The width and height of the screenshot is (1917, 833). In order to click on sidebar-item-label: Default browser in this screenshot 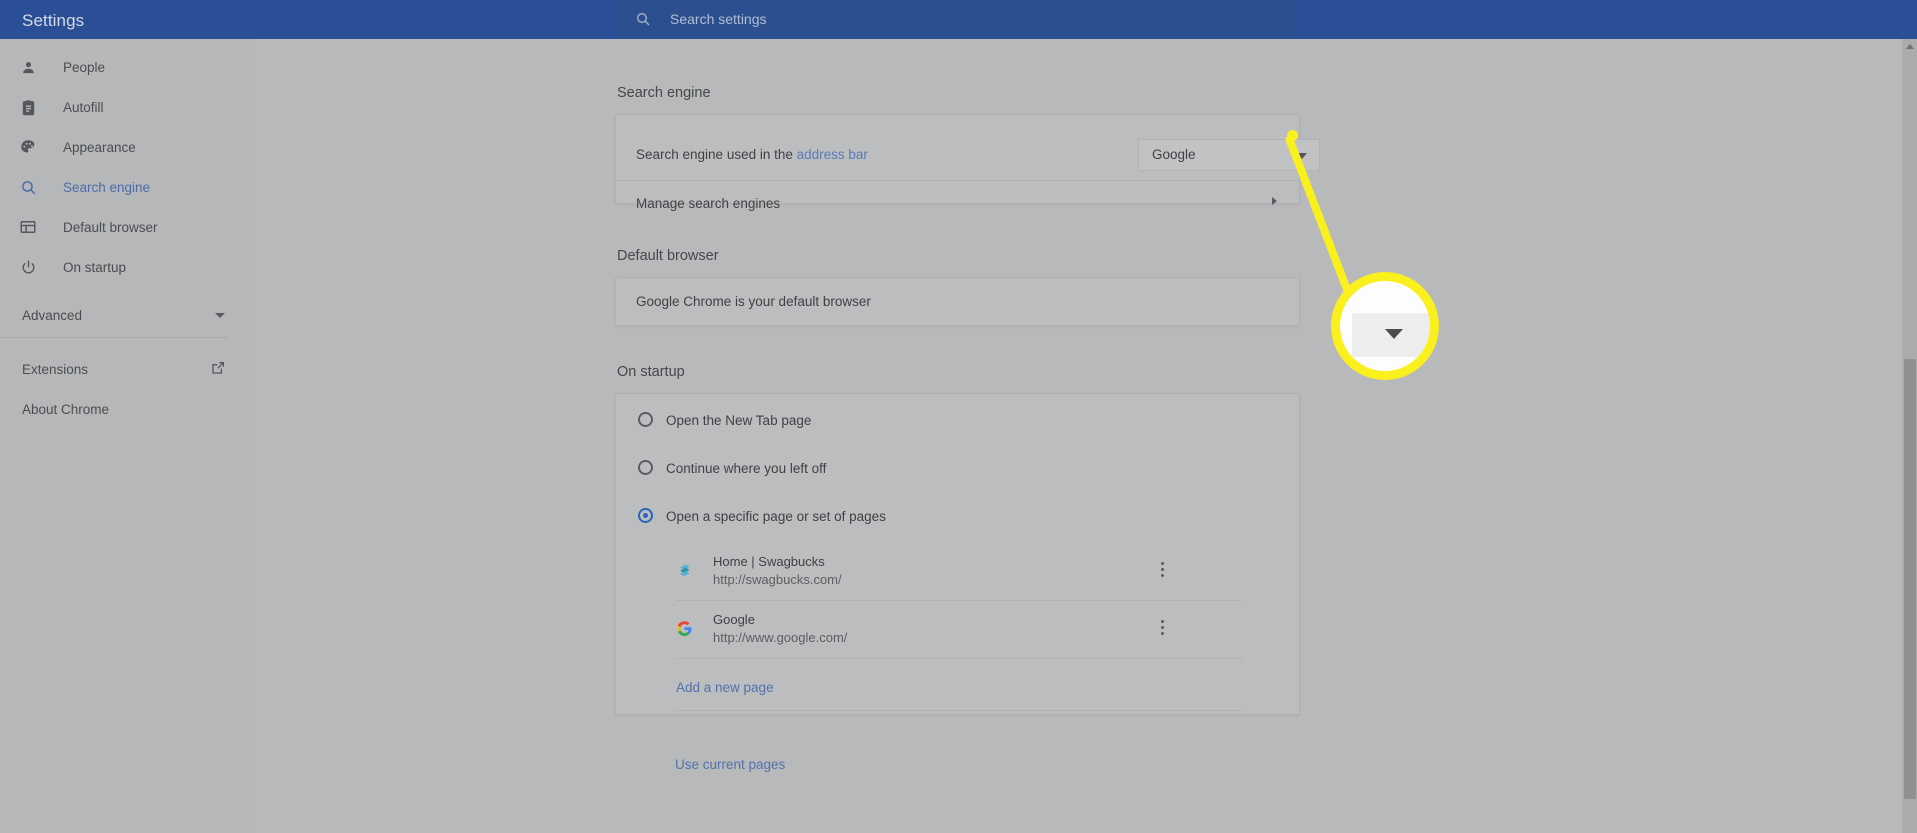, I will do `click(110, 227)`.